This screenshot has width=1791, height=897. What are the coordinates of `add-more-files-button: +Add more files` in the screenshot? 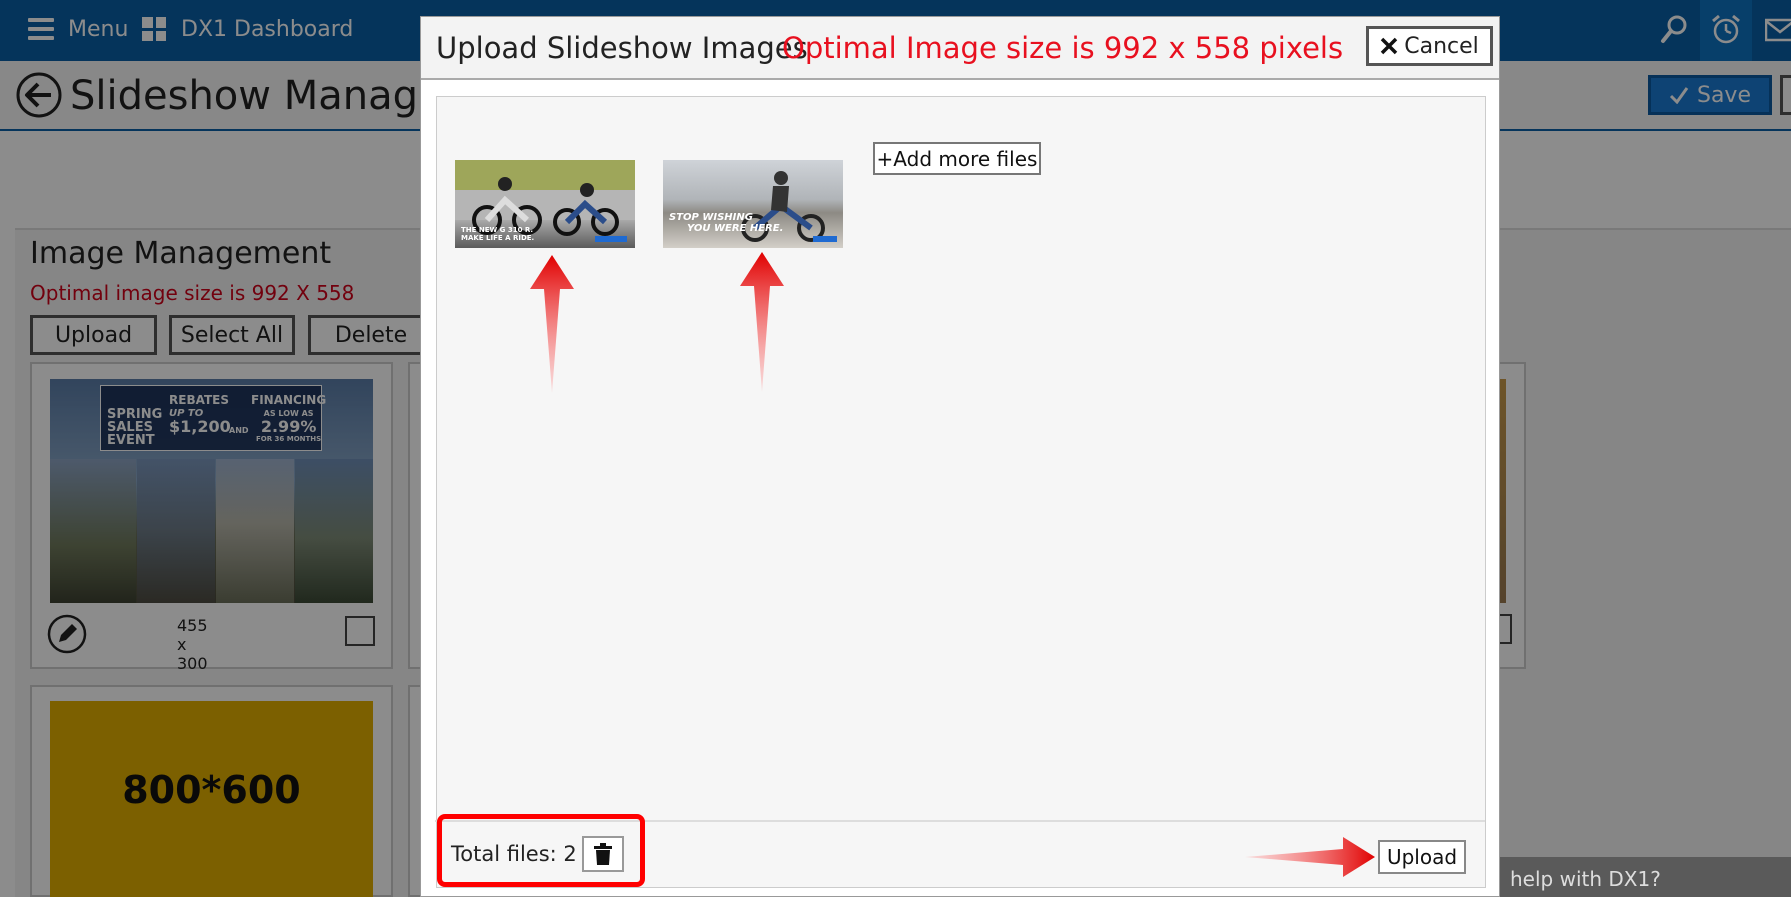 It's located at (957, 158).